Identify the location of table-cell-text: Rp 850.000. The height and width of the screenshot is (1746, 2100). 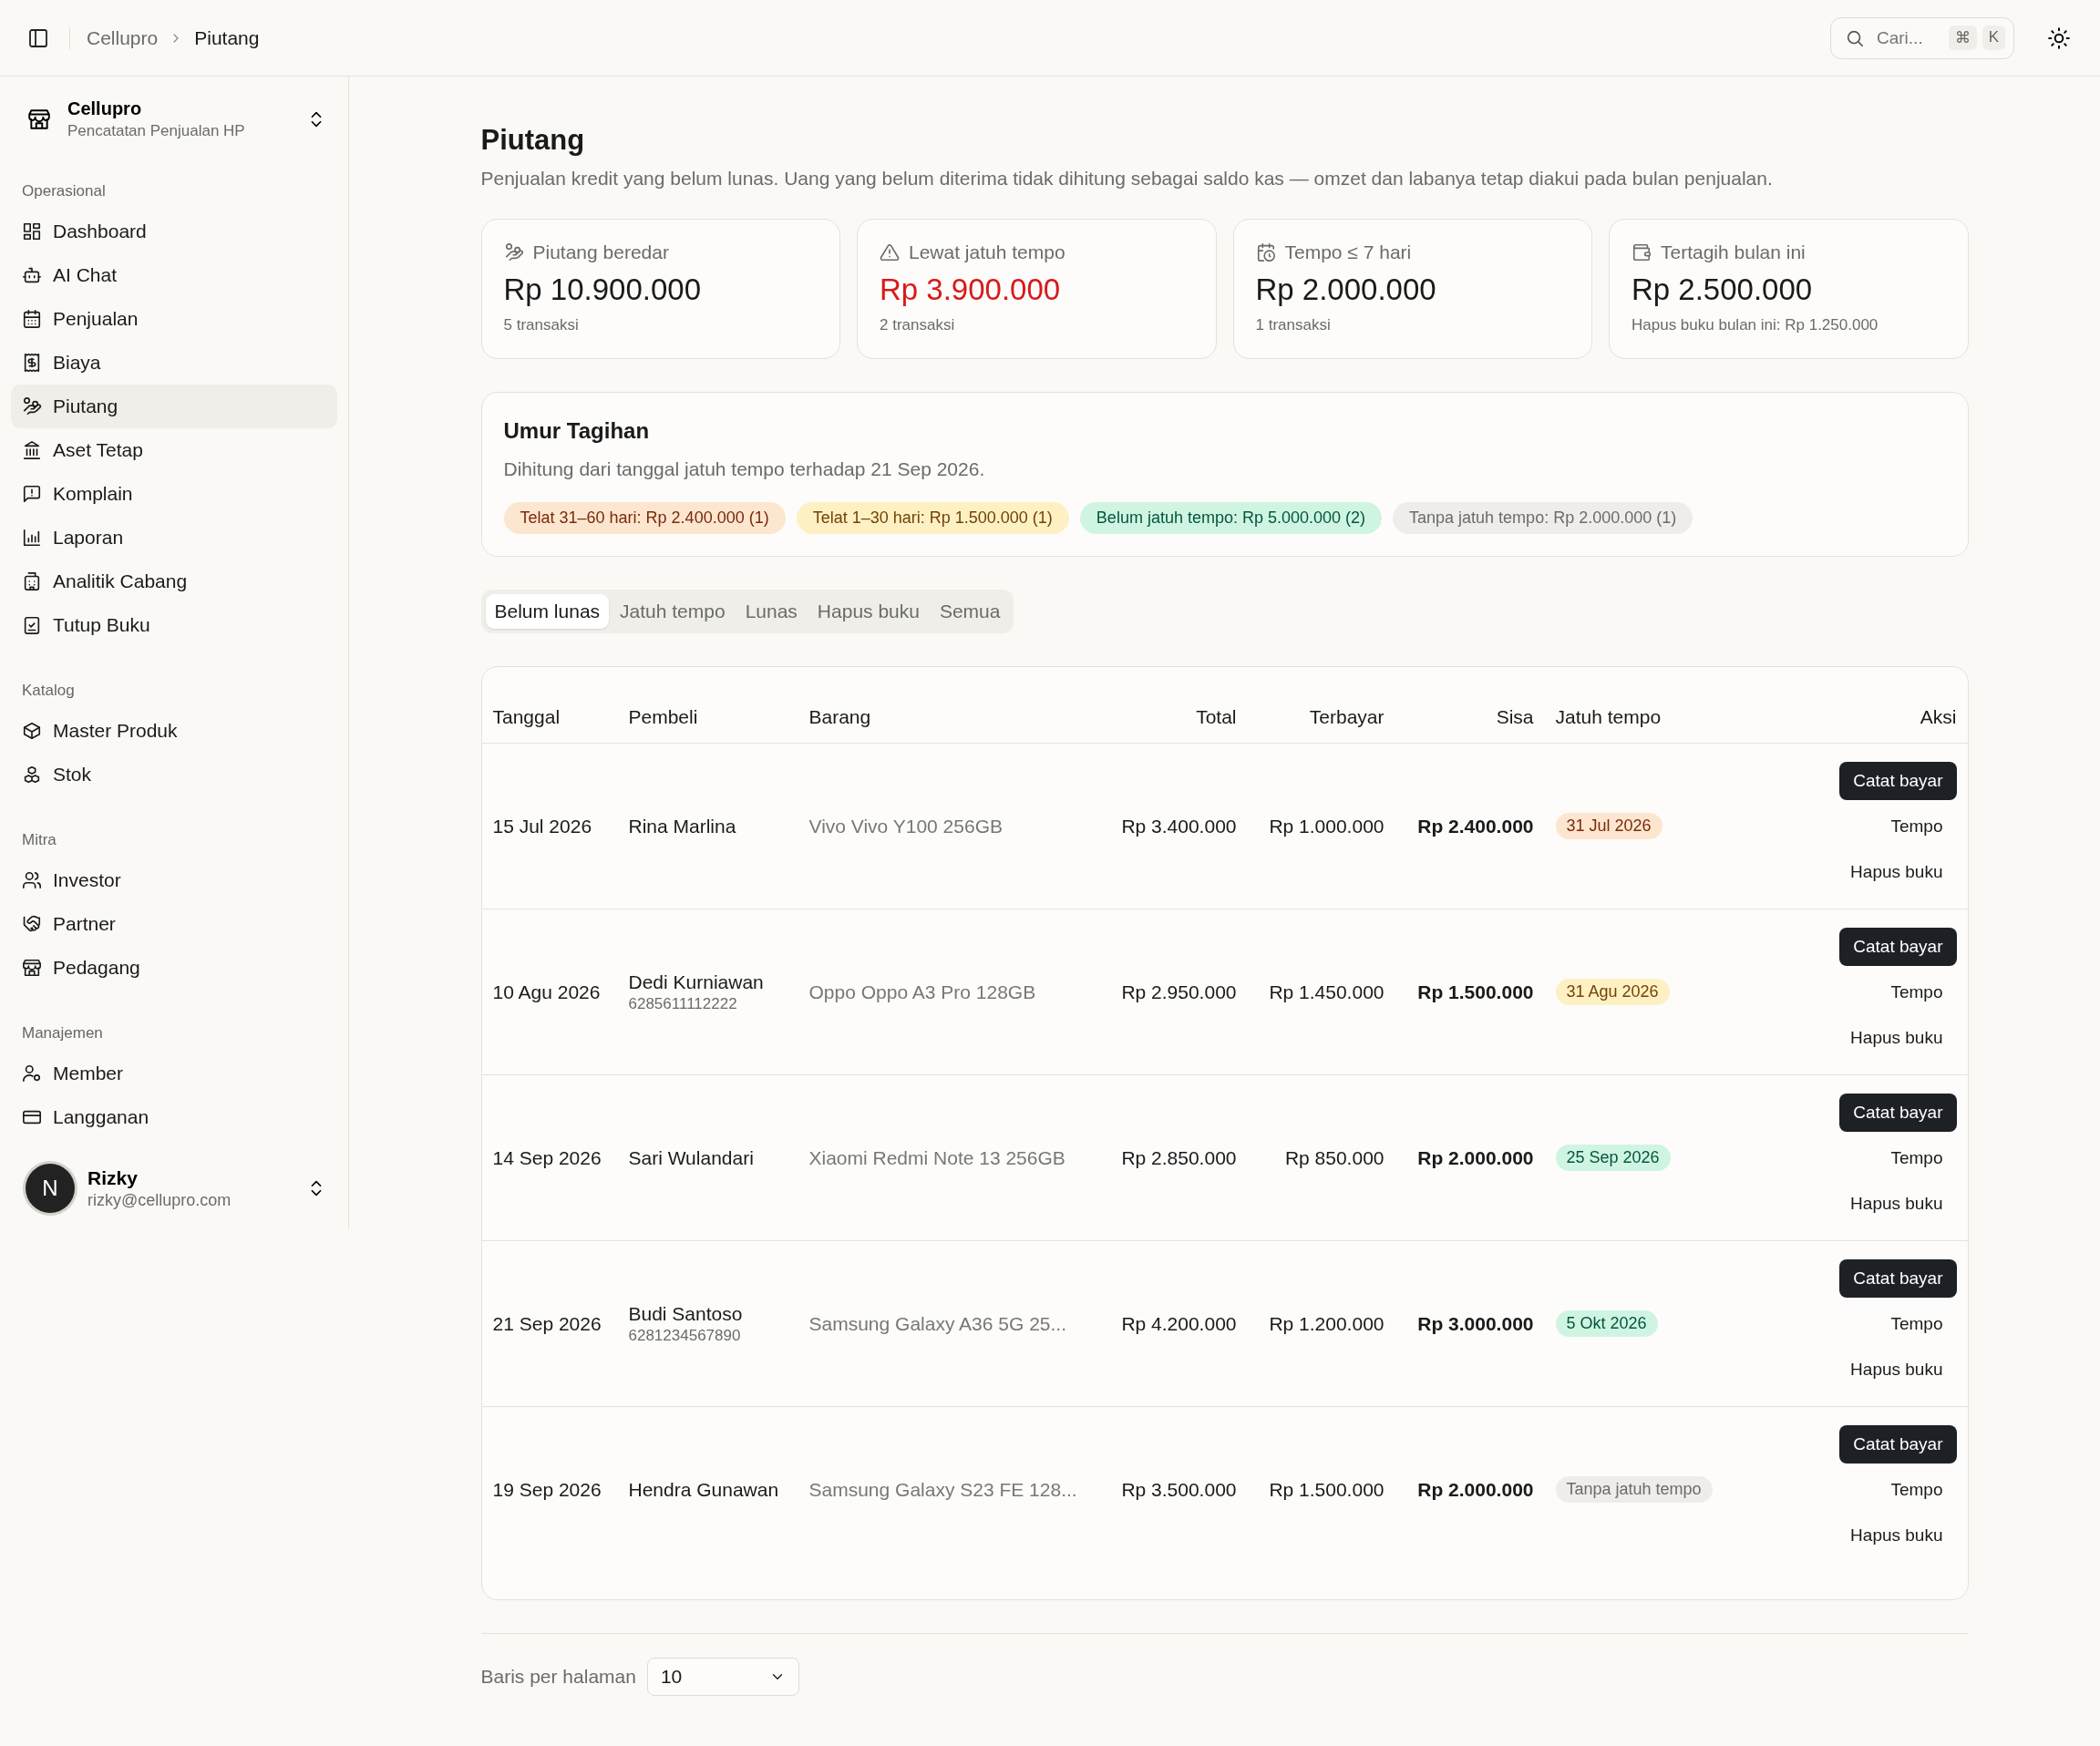
(1334, 1158).